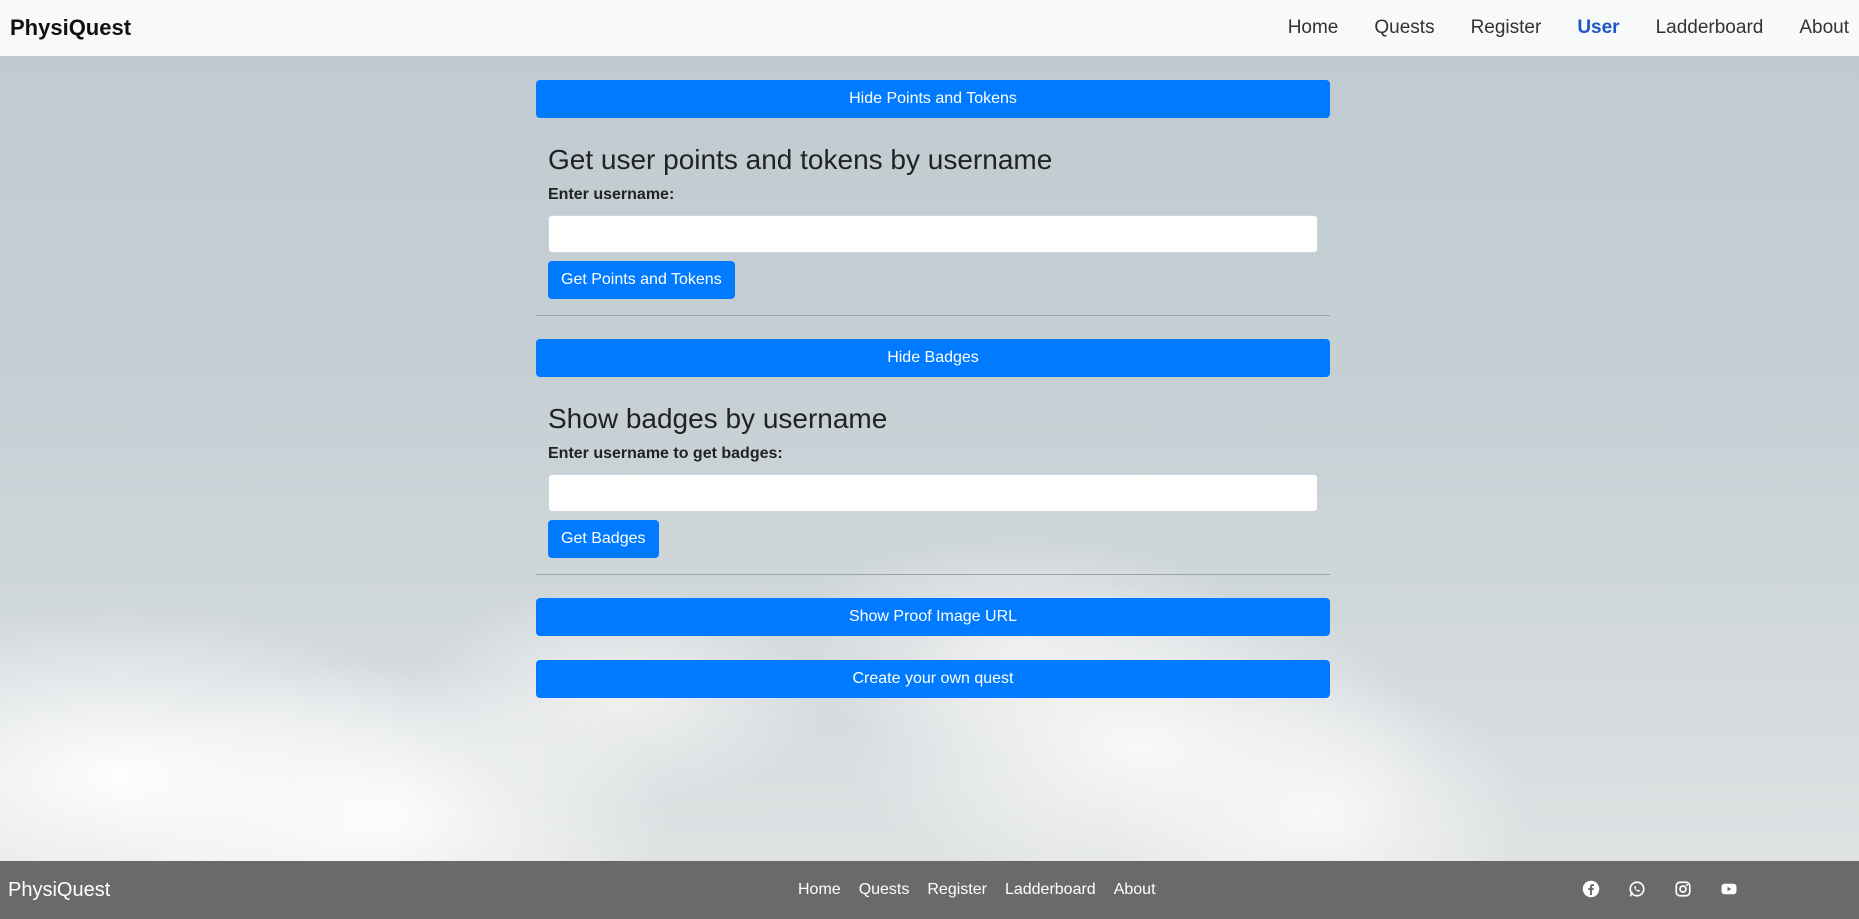 The height and width of the screenshot is (919, 1859). Describe the element at coordinates (800, 159) in the screenshot. I see `points-section-title: Get user points and tokens by username` at that location.